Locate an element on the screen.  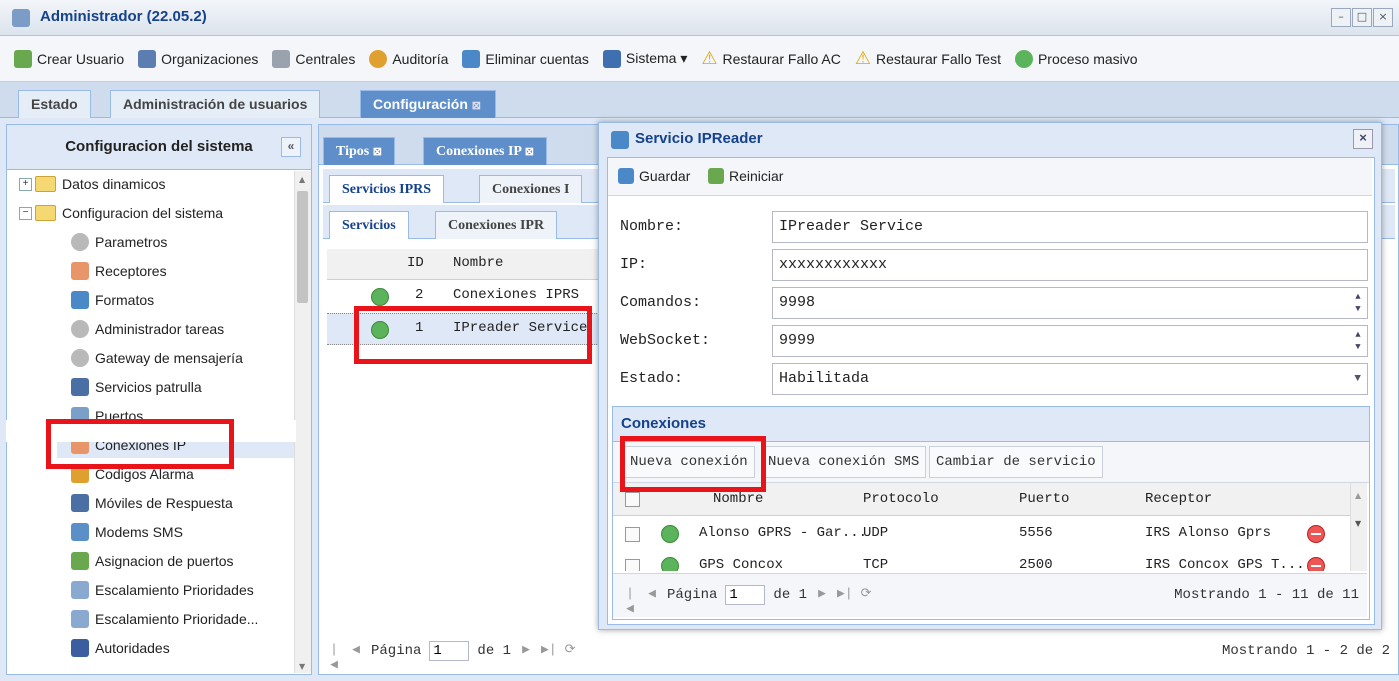
dialog-close-button: × is located at coordinates (1363, 139).